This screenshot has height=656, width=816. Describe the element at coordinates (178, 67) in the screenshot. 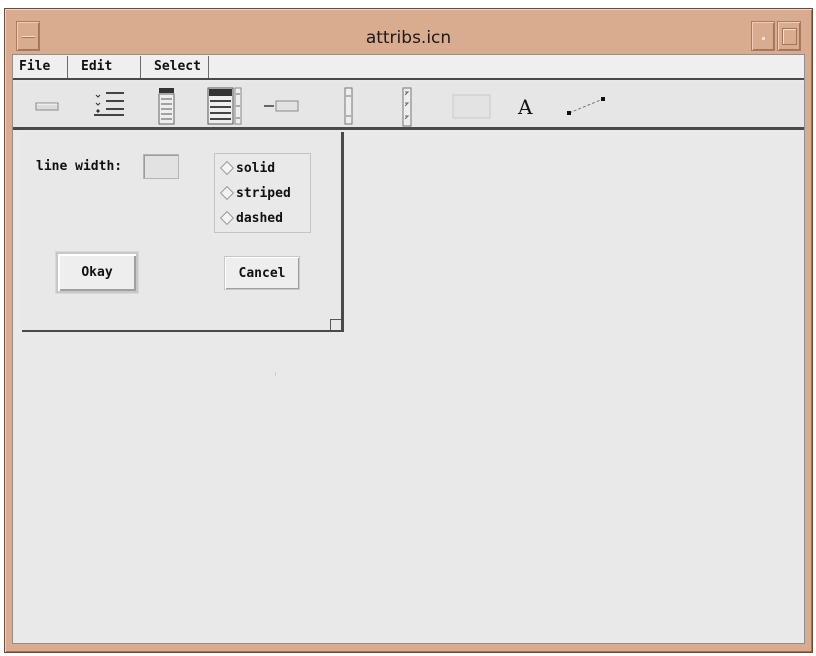

I see `menu-select: Select` at that location.